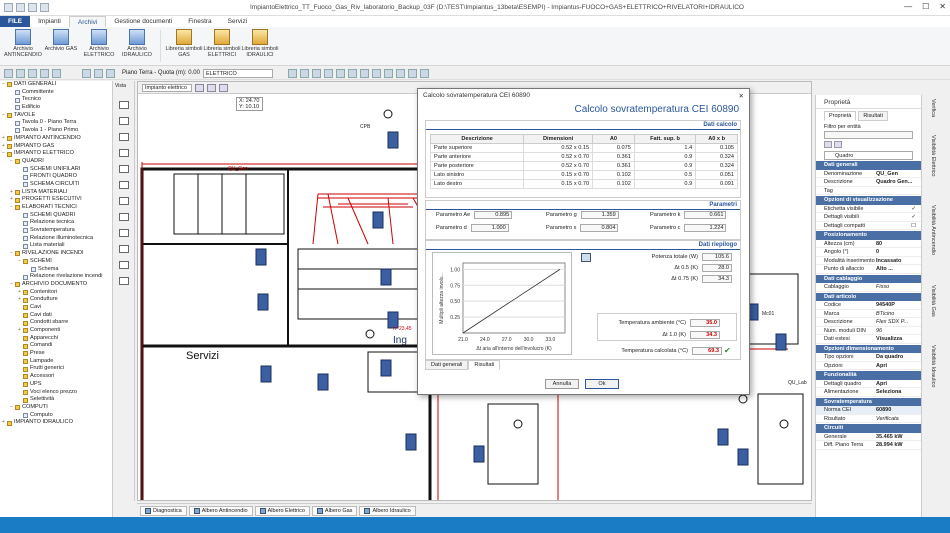  Describe the element at coordinates (32, 7) in the screenshot. I see `undo-icon` at that location.